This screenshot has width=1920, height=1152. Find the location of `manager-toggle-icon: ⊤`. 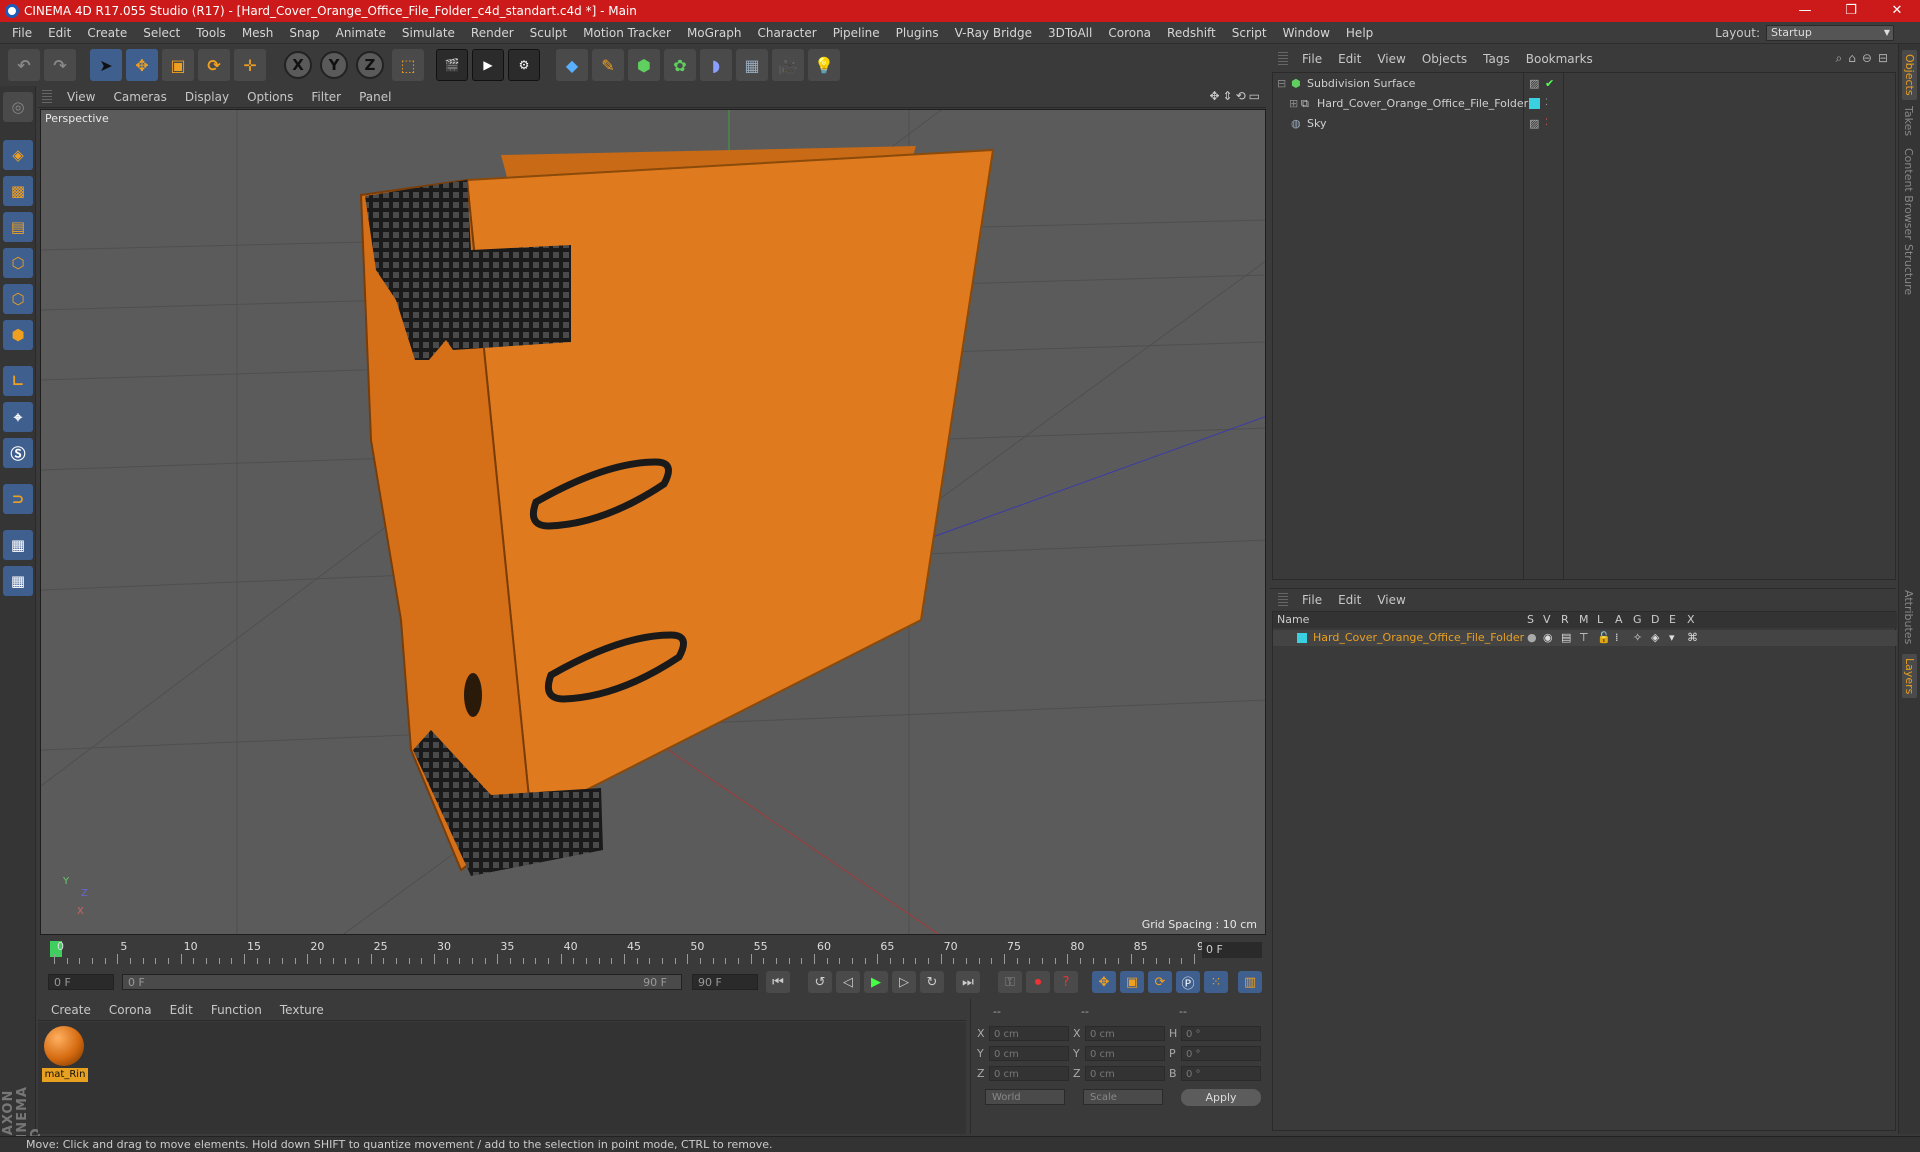

manager-toggle-icon: ⊤ is located at coordinates (1584, 638).